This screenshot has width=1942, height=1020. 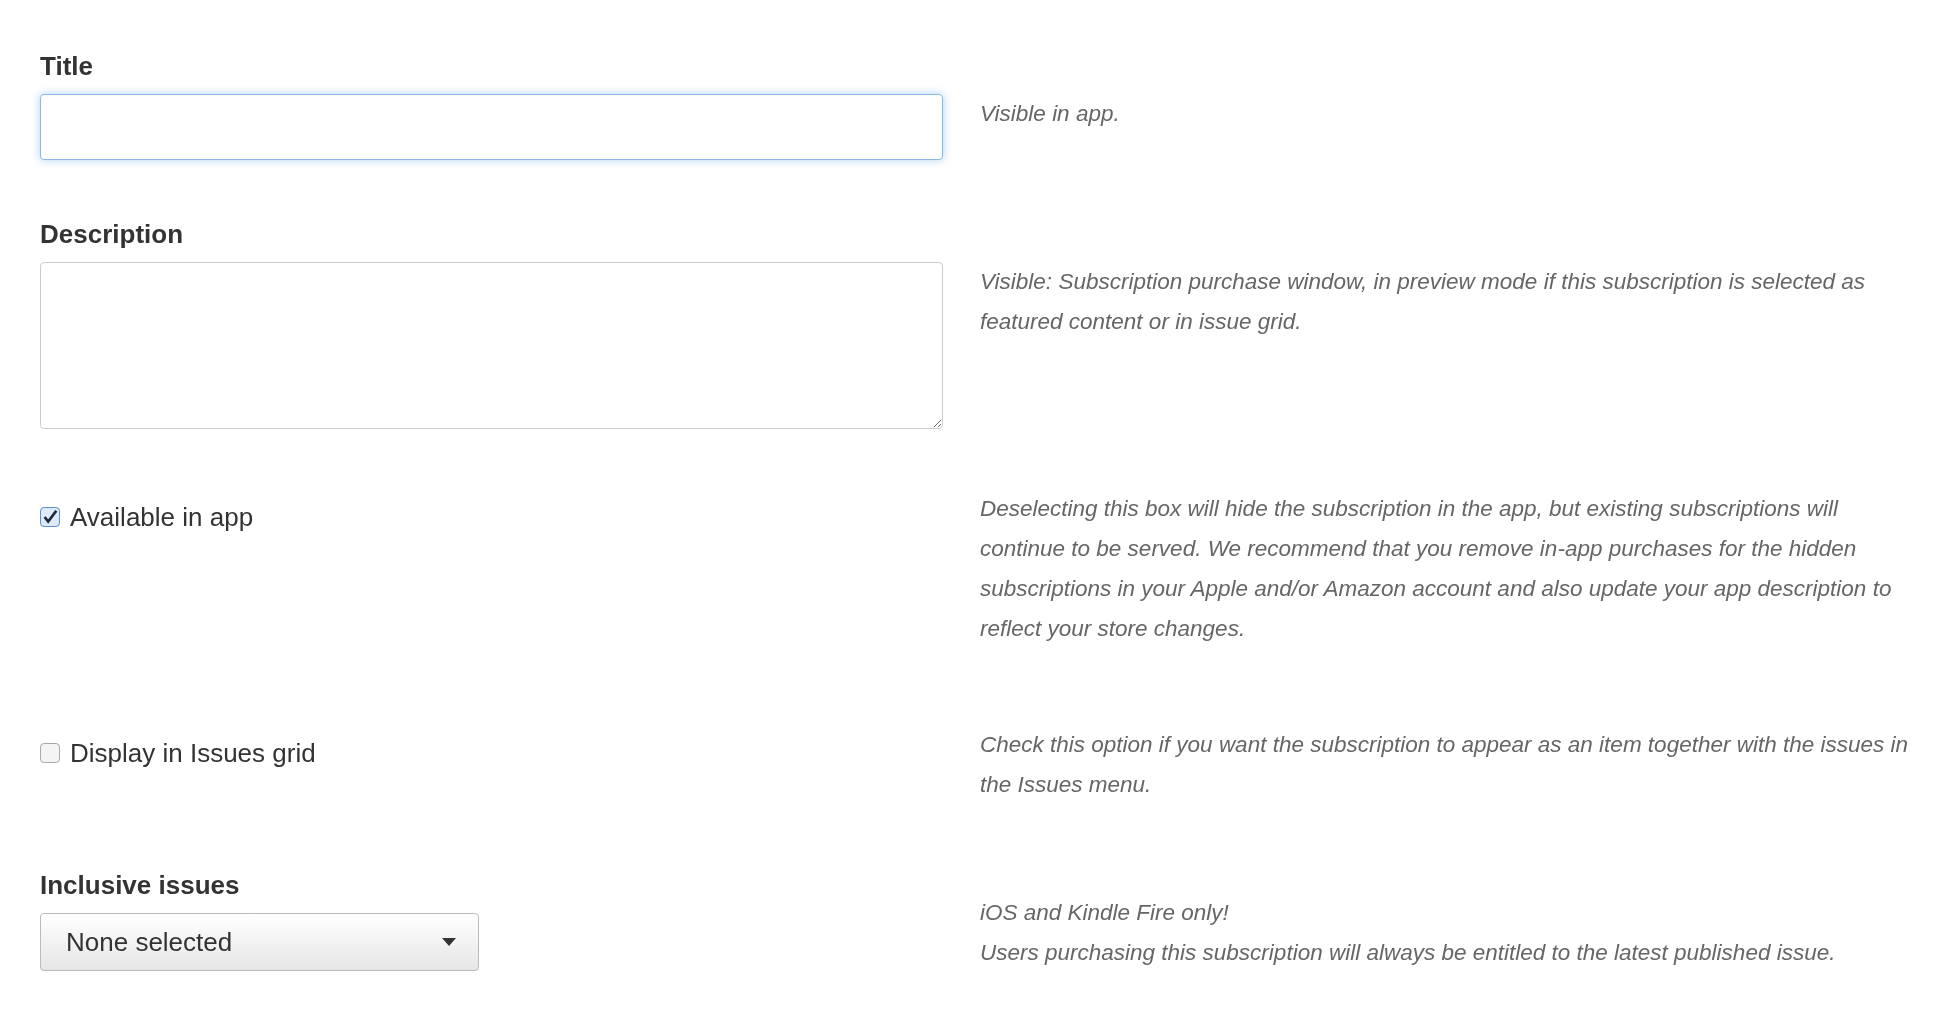 I want to click on caret-icon, so click(x=449, y=942).